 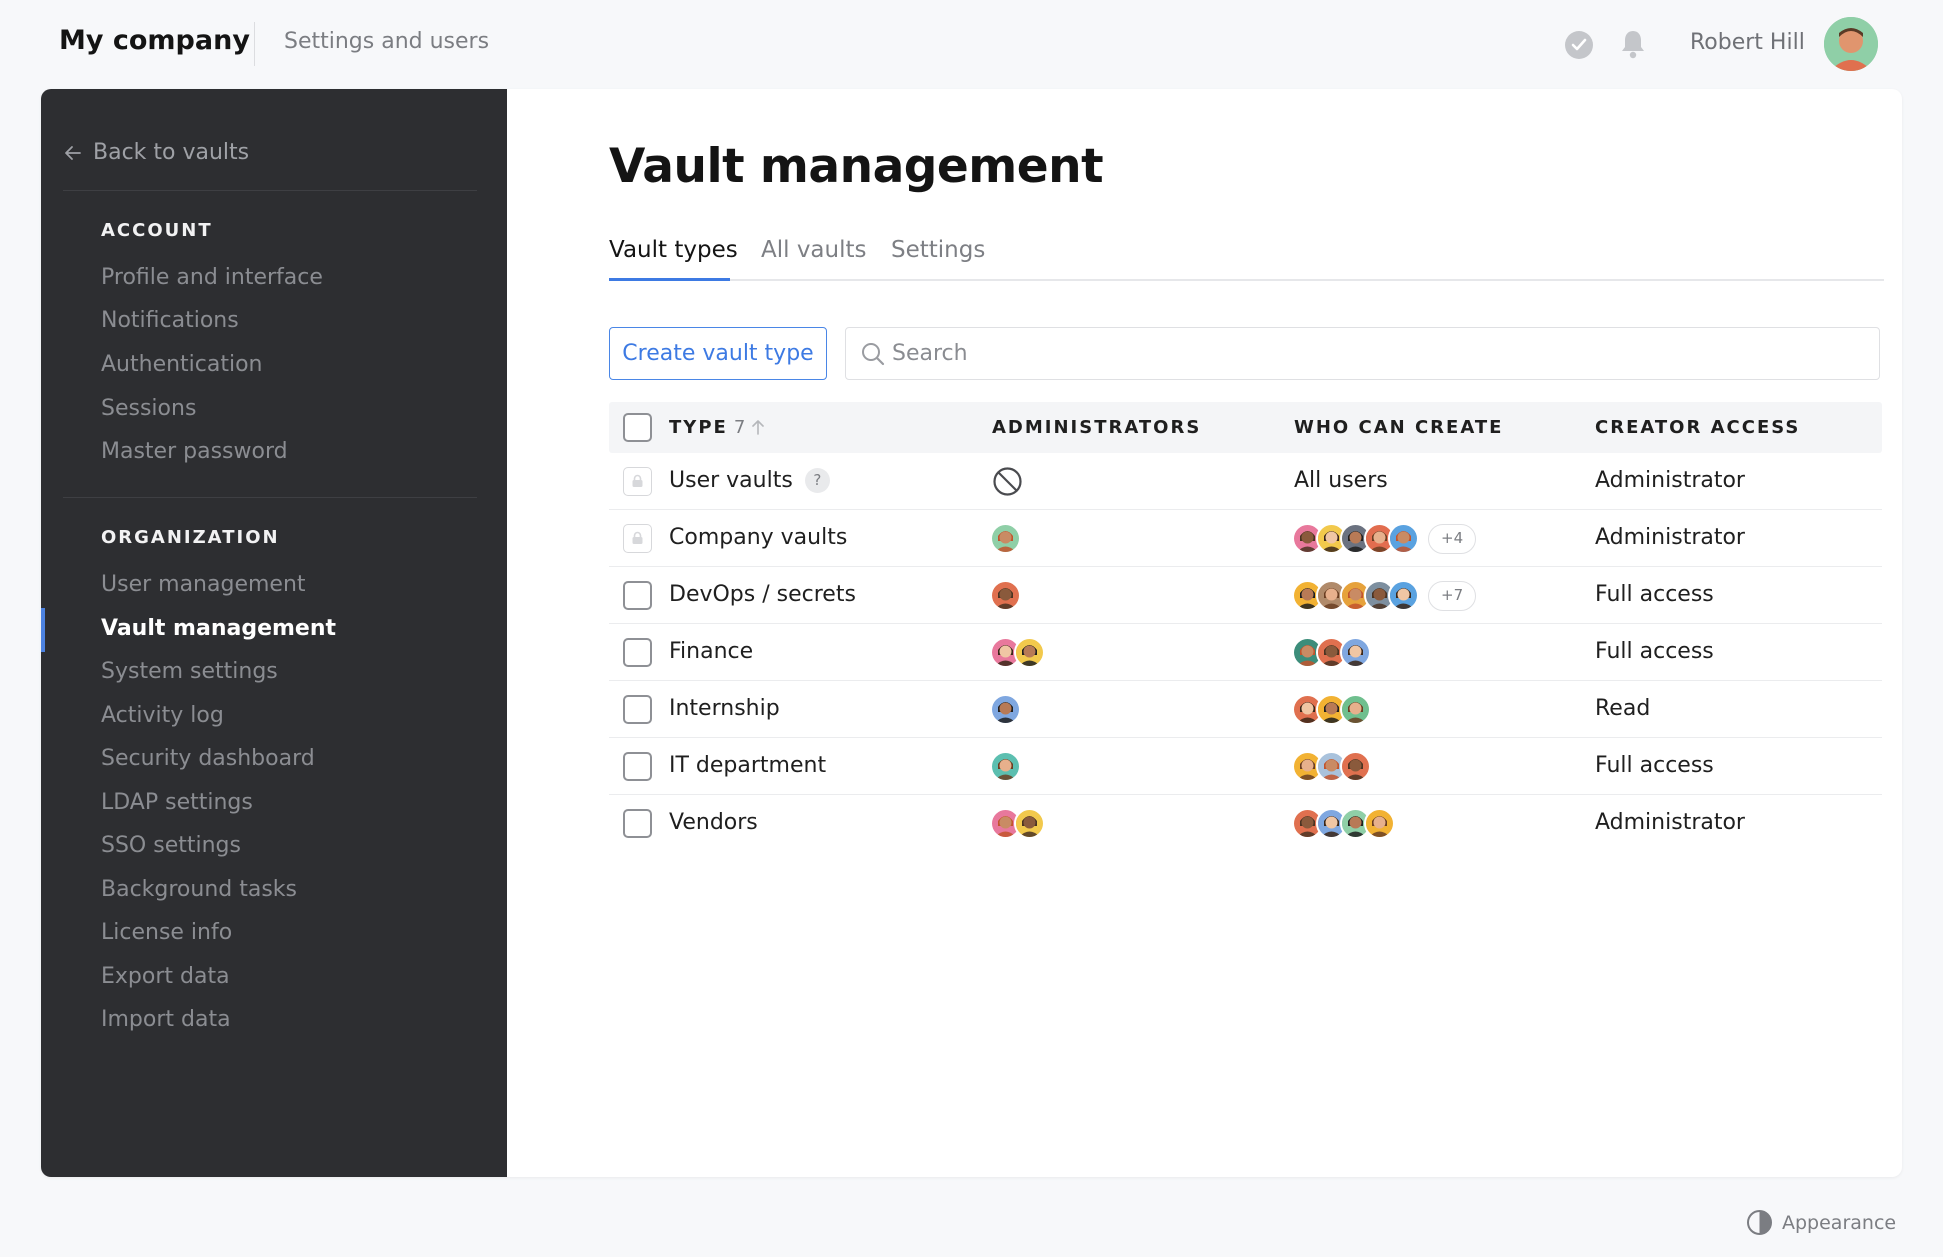 I want to click on company-name: My company, so click(x=154, y=40).